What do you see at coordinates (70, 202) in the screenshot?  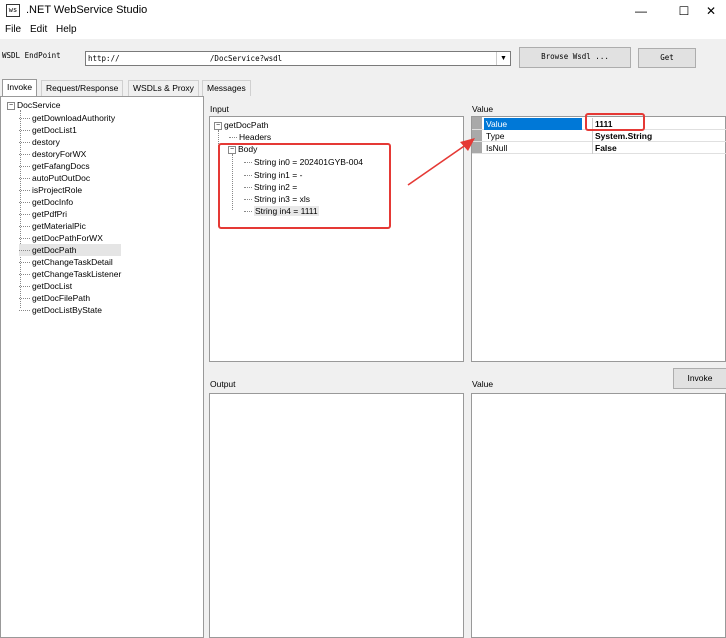 I see `tree-item: getDocInfo` at bounding box center [70, 202].